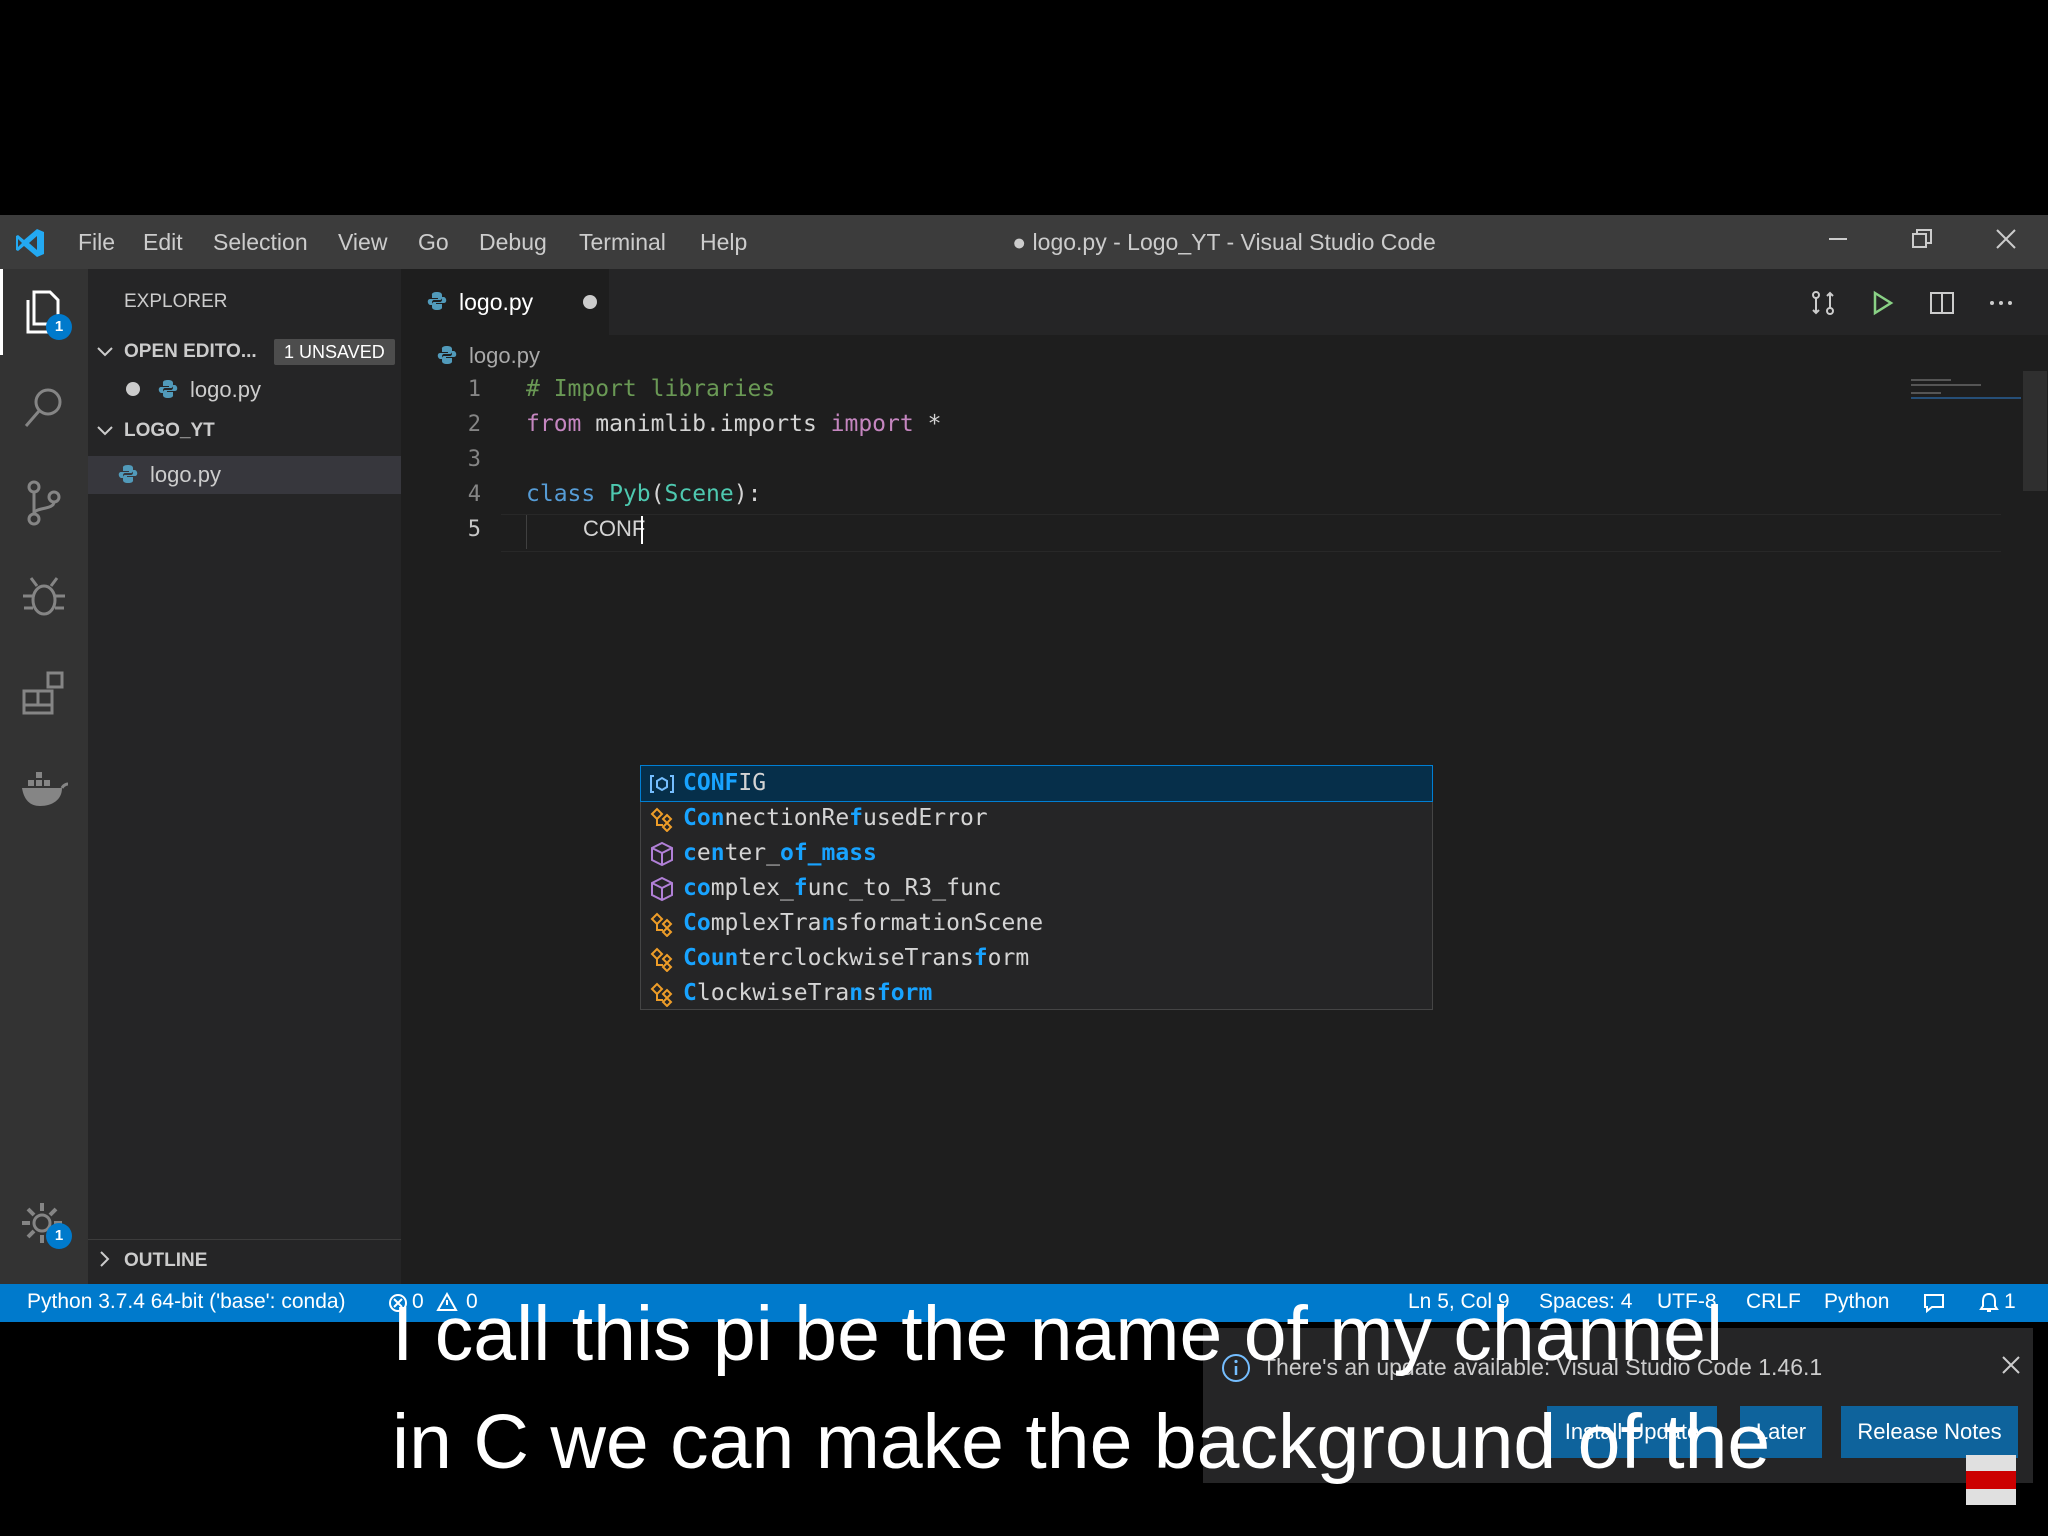  What do you see at coordinates (872, 424) in the screenshot?
I see `keyword-token: import` at bounding box center [872, 424].